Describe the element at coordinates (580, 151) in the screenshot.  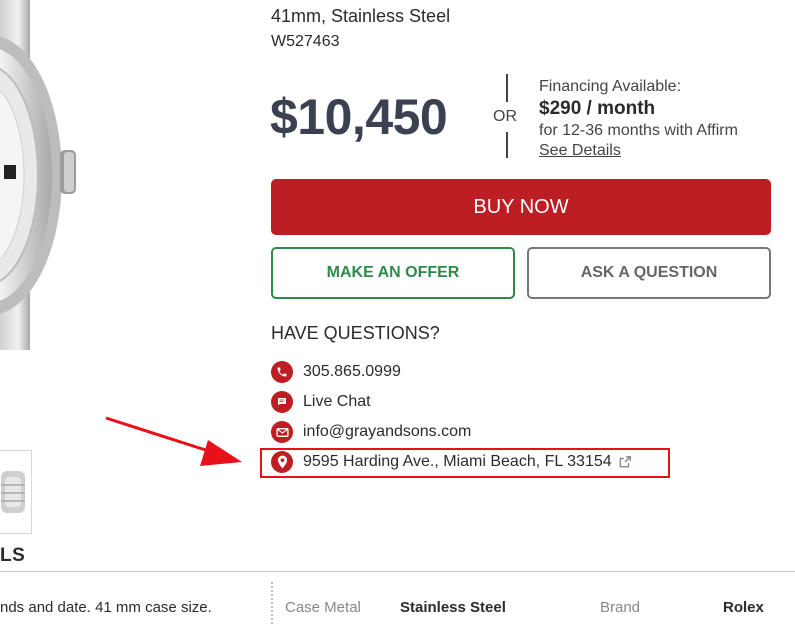
I see `see-details-link: See Details` at that location.